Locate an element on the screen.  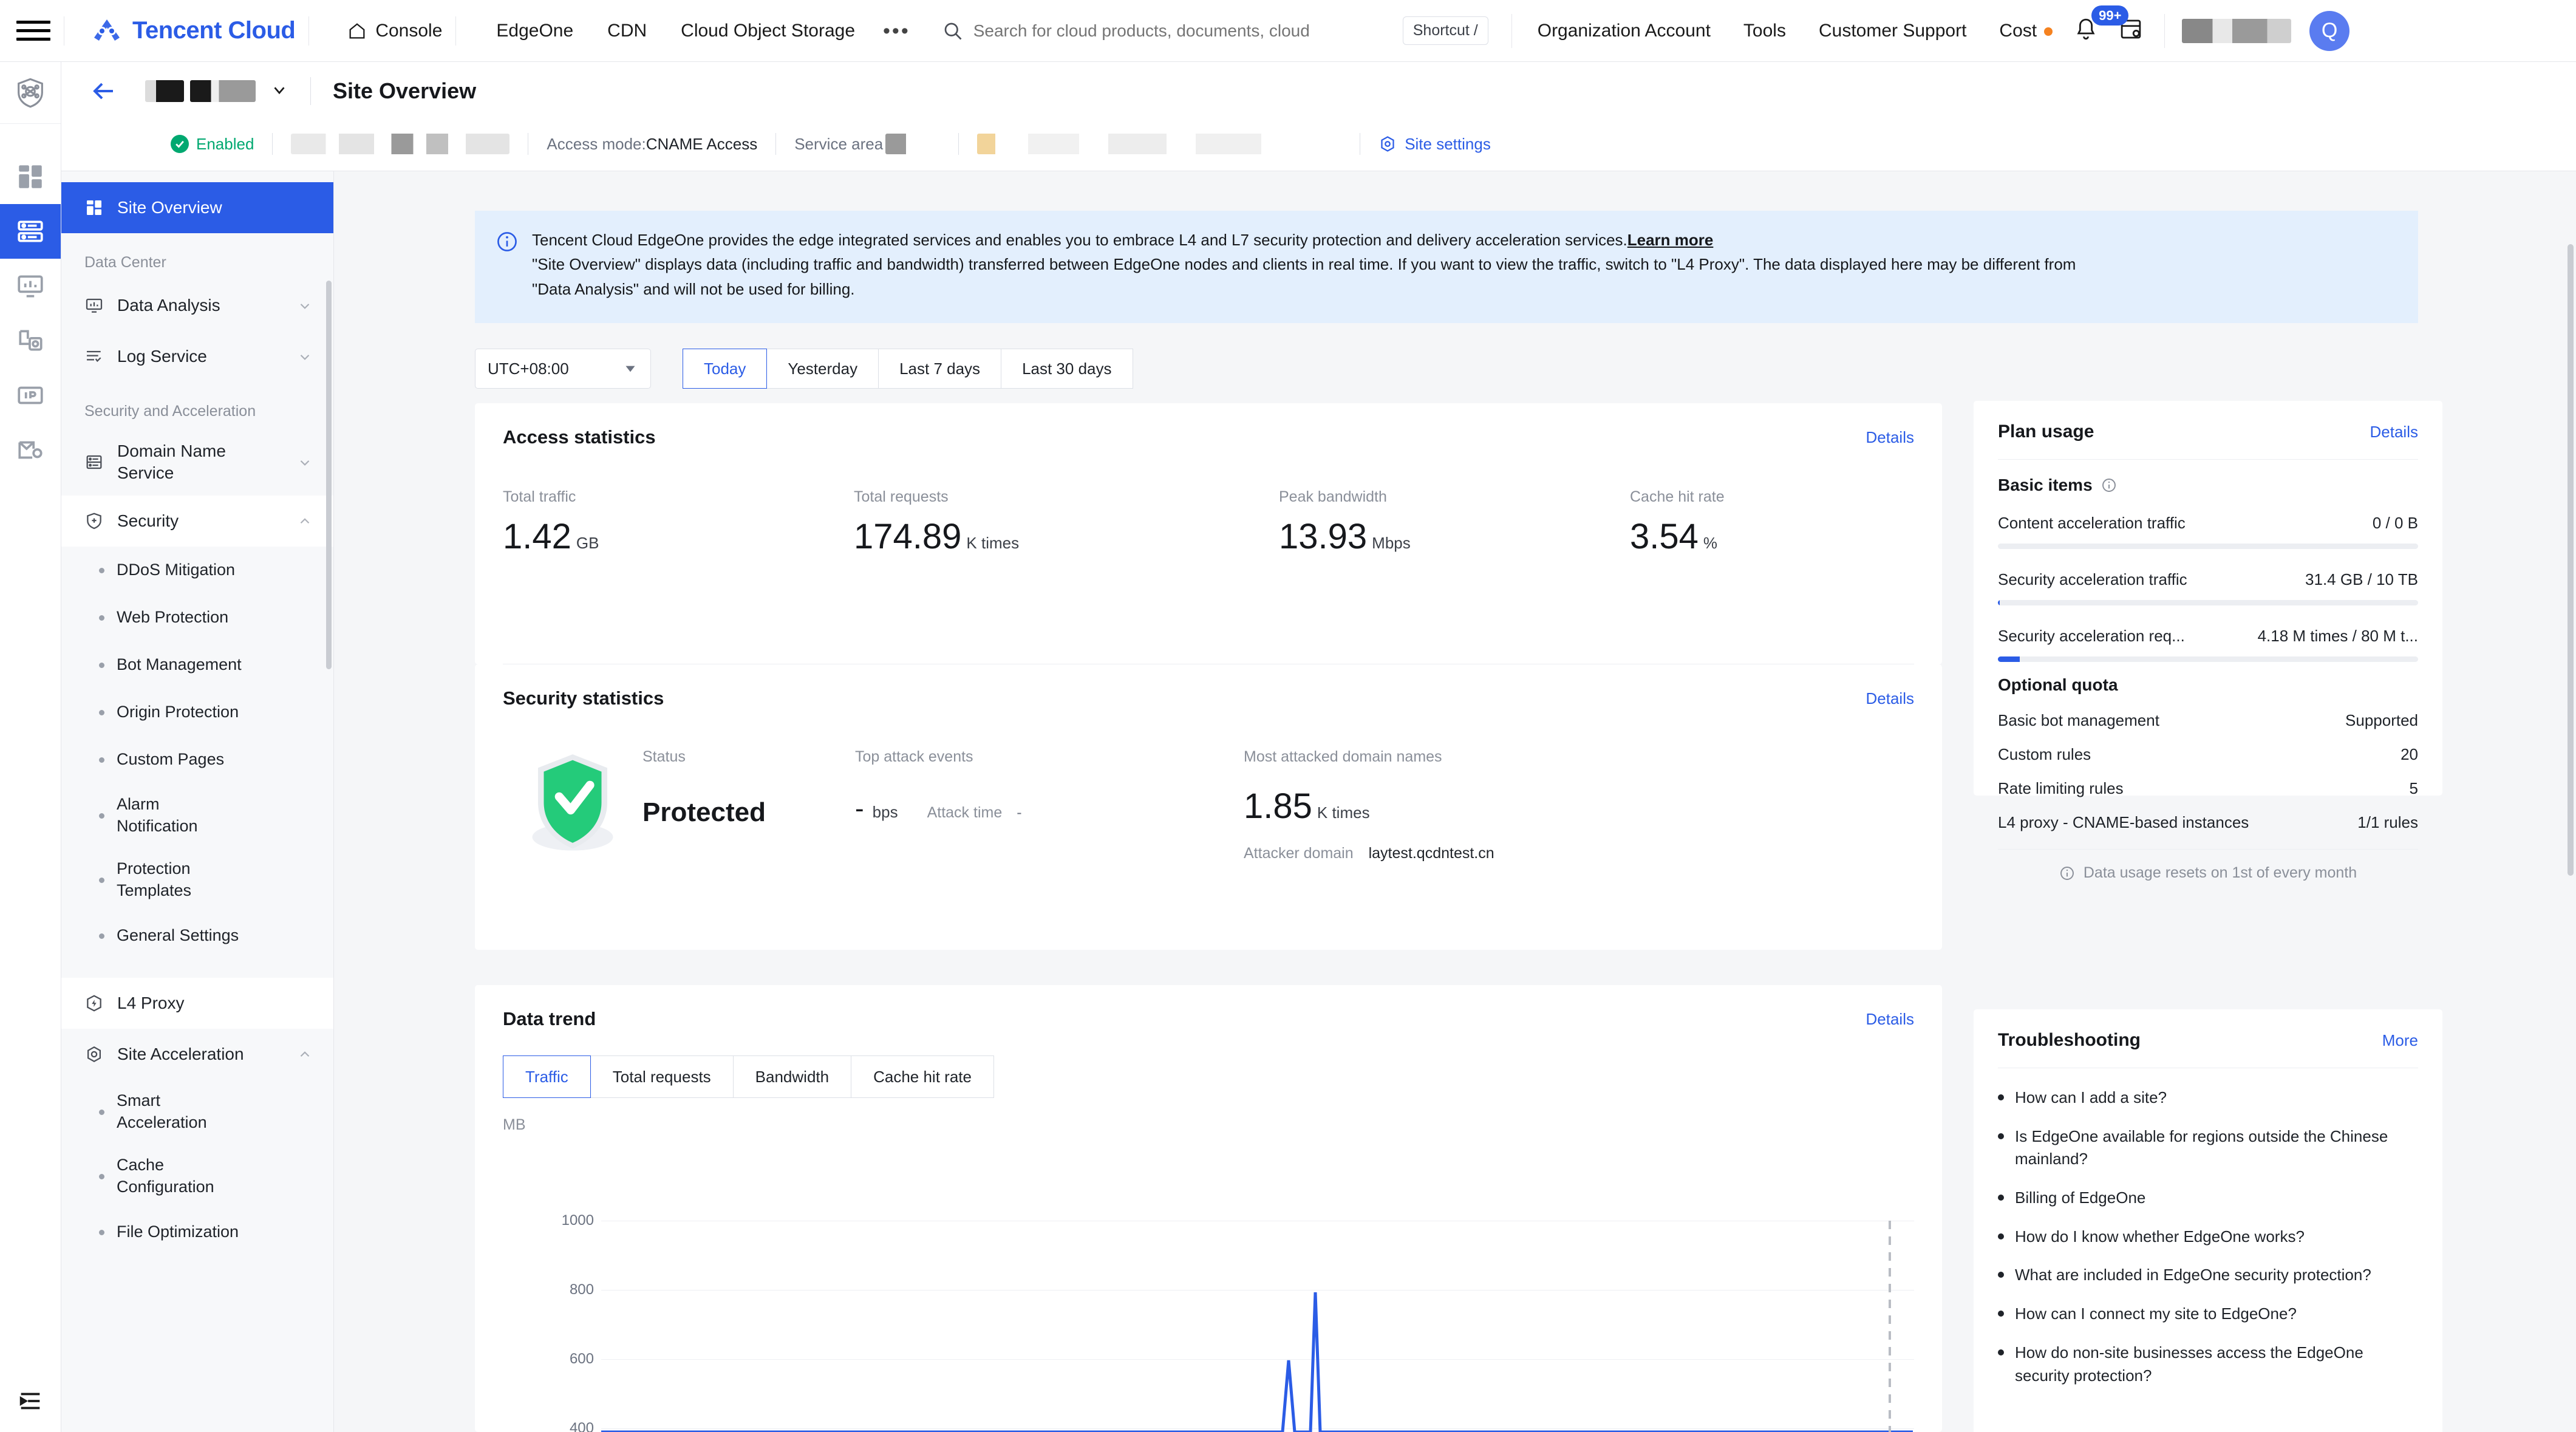
range-last-7-days: Last 7 days is located at coordinates (941, 369).